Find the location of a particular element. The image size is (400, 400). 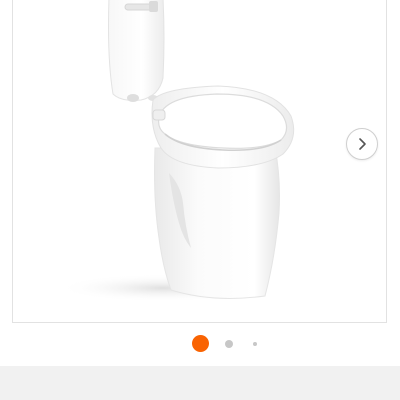

carousel-dot-active is located at coordinates (200, 343).